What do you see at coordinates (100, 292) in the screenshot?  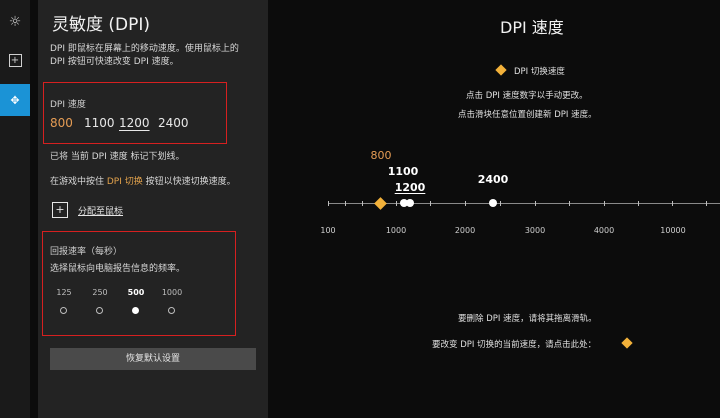 I see `report-rate-250: 250` at bounding box center [100, 292].